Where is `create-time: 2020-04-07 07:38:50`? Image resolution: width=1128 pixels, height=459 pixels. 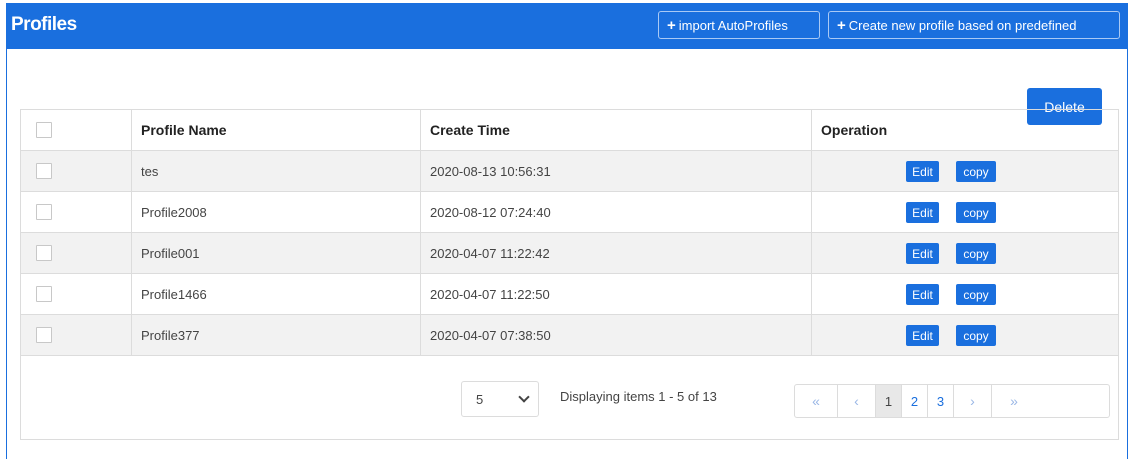
create-time: 2020-04-07 07:38:50 is located at coordinates (616, 335).